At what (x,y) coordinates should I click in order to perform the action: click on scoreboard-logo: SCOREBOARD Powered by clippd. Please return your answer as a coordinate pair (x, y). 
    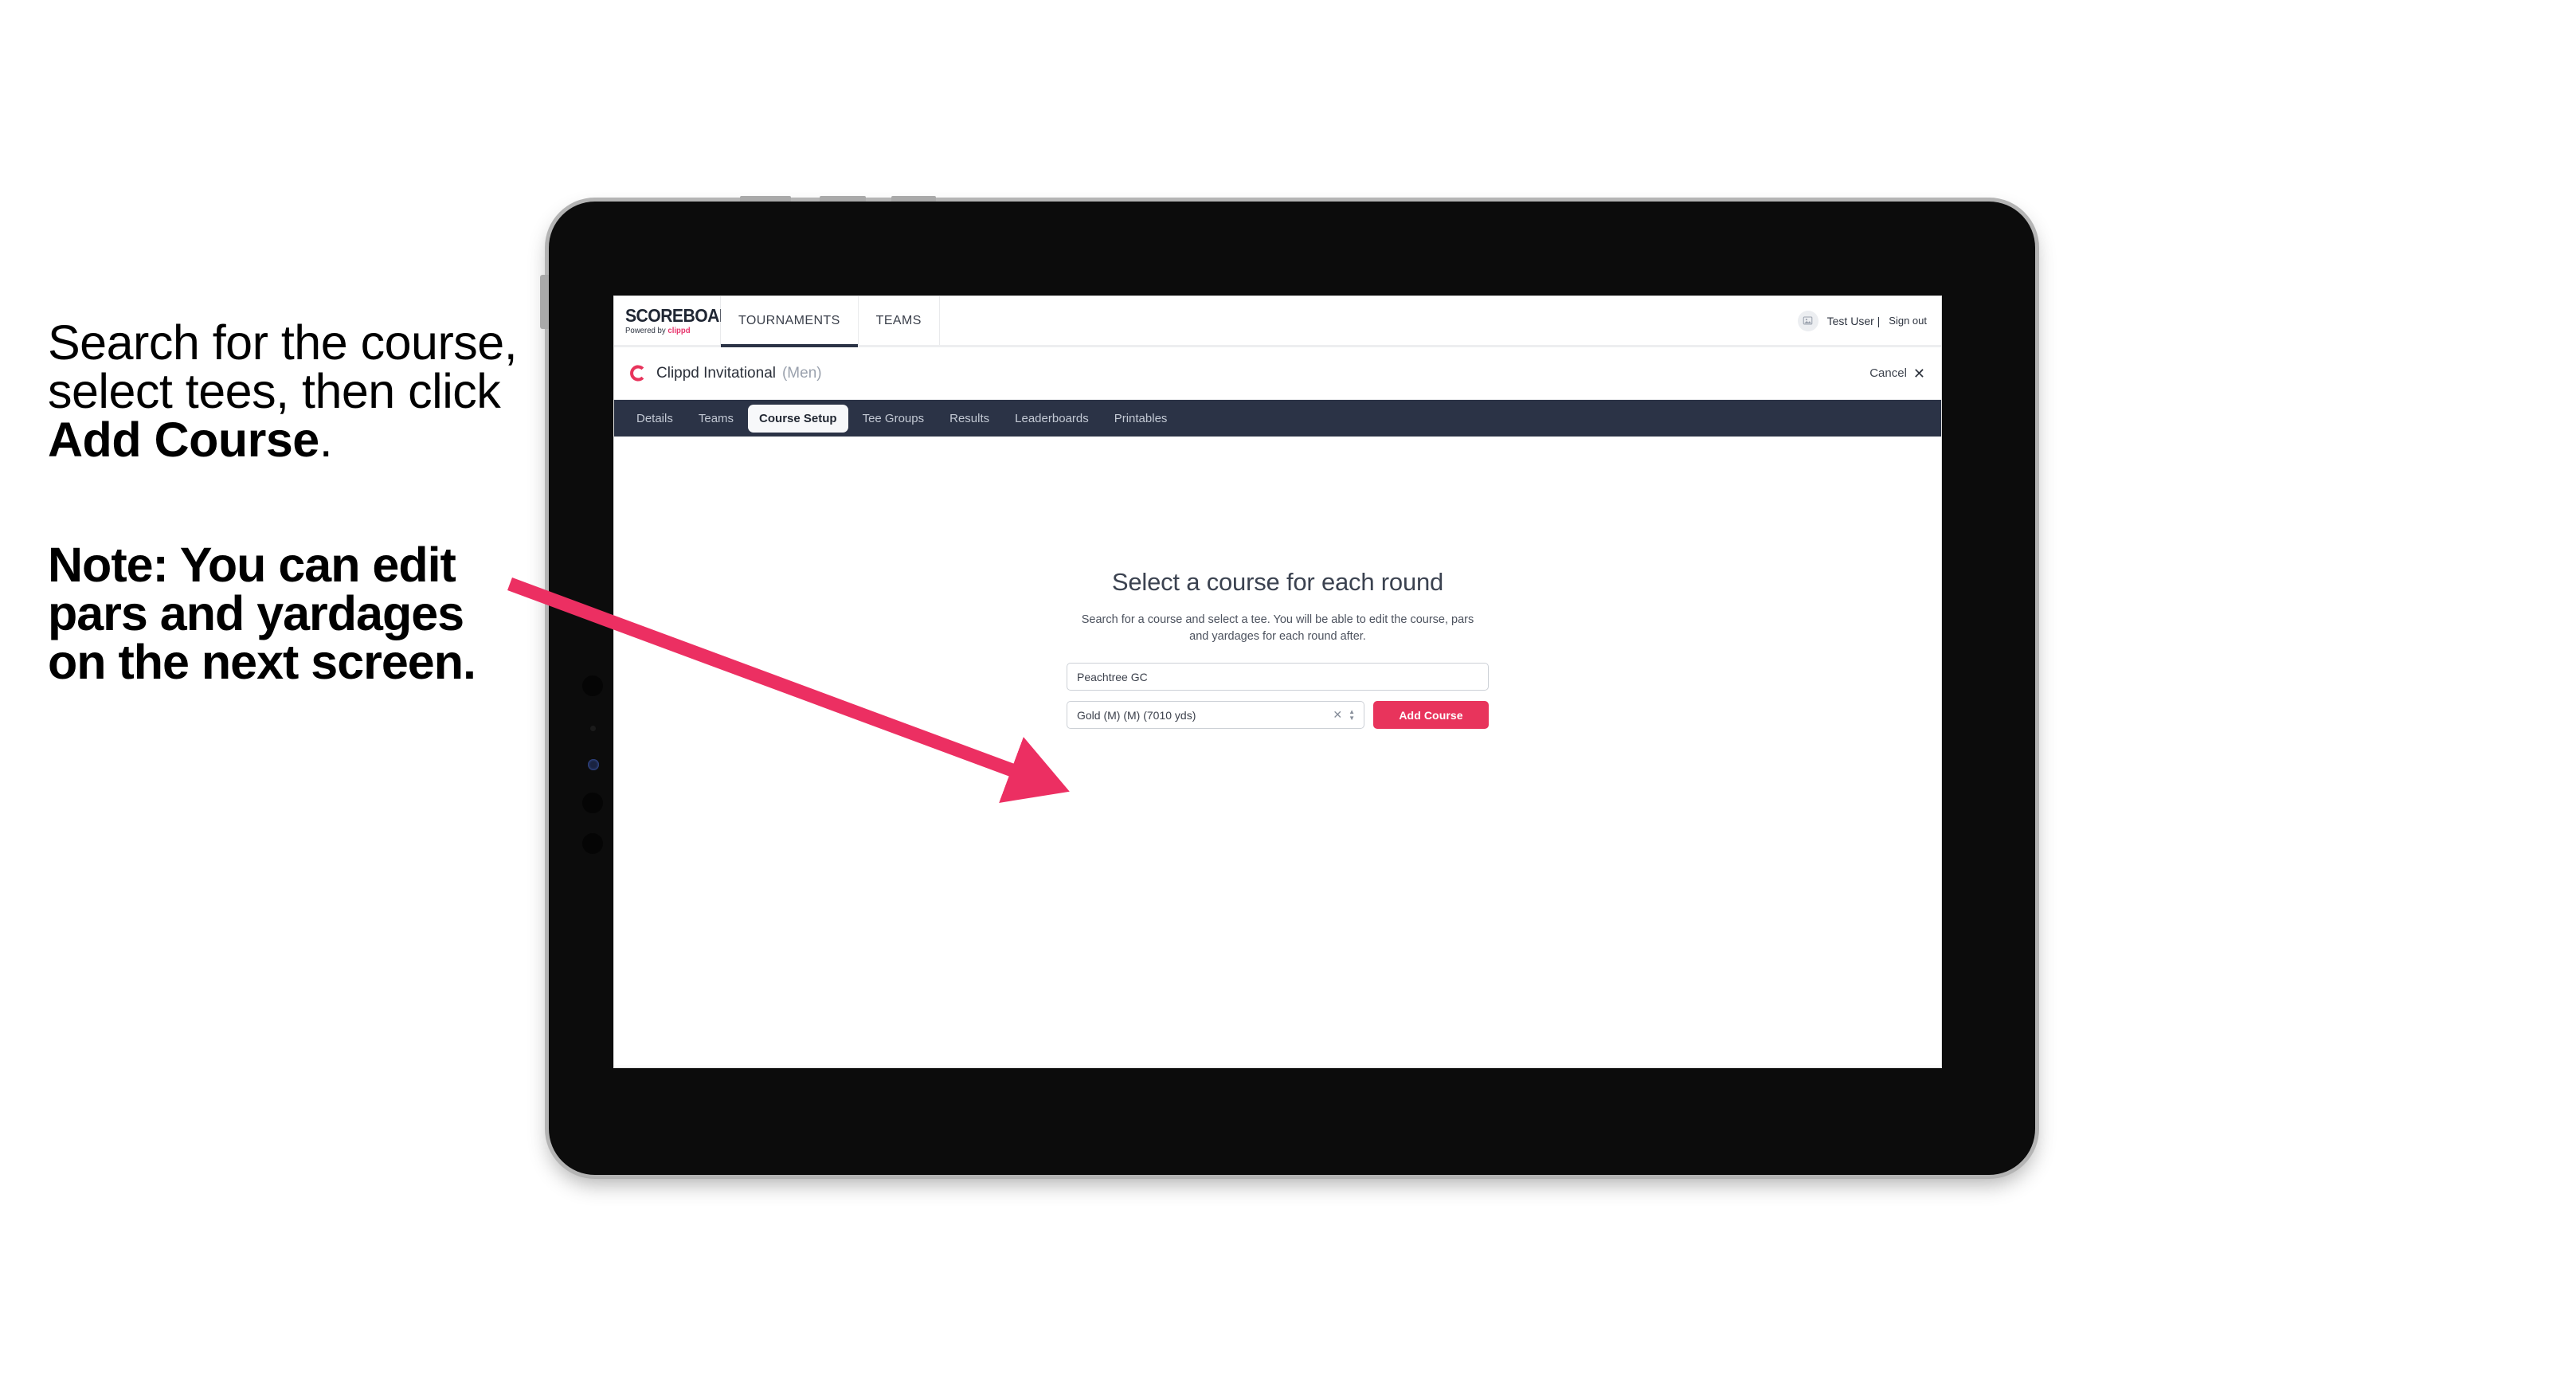
    Looking at the image, I should click on (678, 320).